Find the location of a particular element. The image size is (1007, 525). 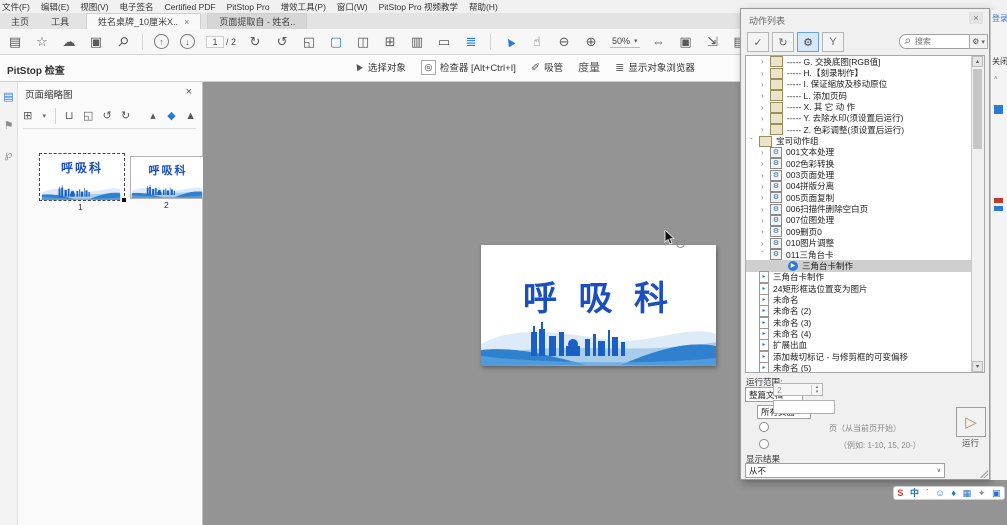

show-results-dropdown: 从不 ∨ is located at coordinates (845, 470).